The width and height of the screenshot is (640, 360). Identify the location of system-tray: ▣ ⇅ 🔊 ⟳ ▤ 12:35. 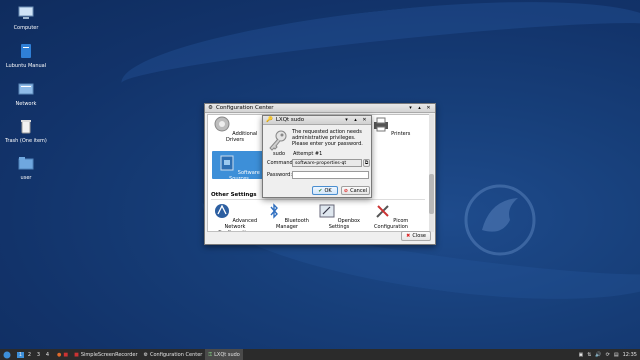
(609, 355).